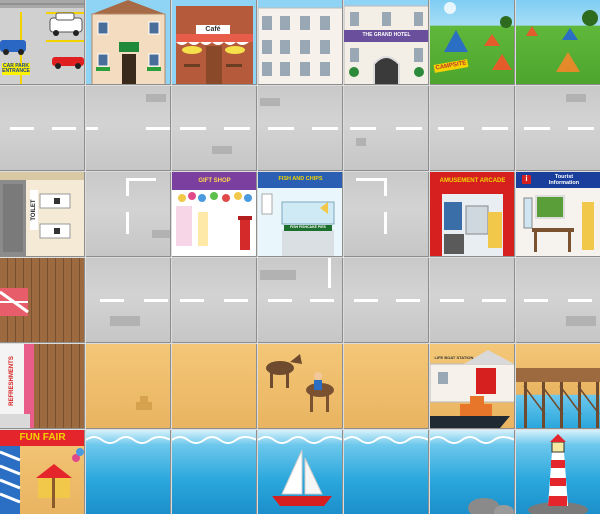 The image size is (600, 514). I want to click on tile-pier-legs, so click(558, 386).